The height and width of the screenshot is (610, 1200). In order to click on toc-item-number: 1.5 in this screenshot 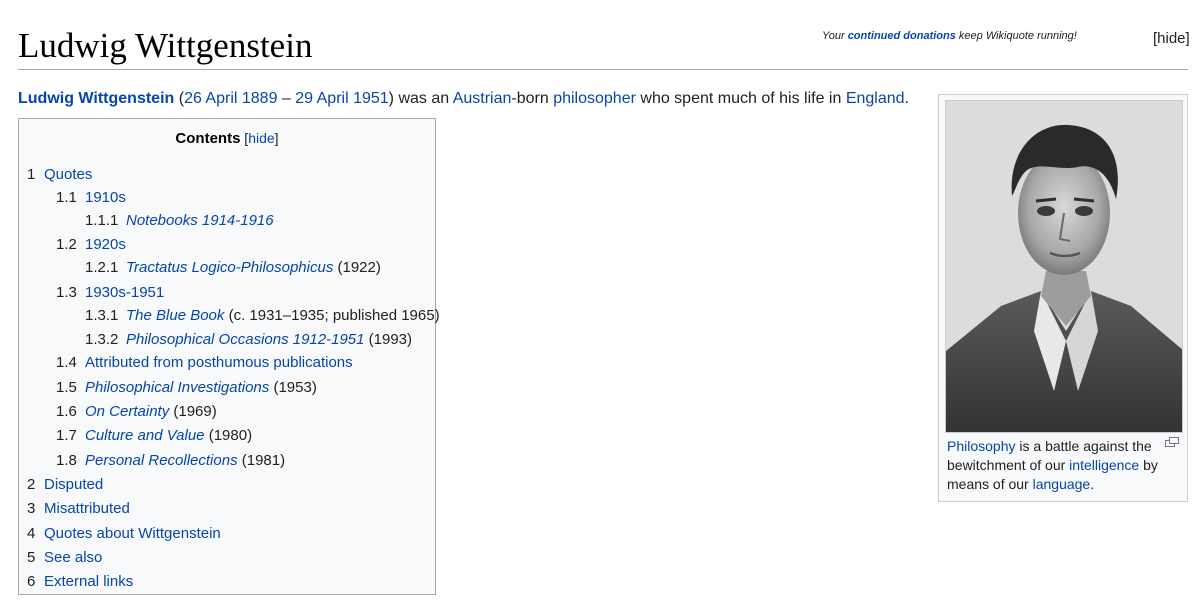, I will do `click(66, 387)`.